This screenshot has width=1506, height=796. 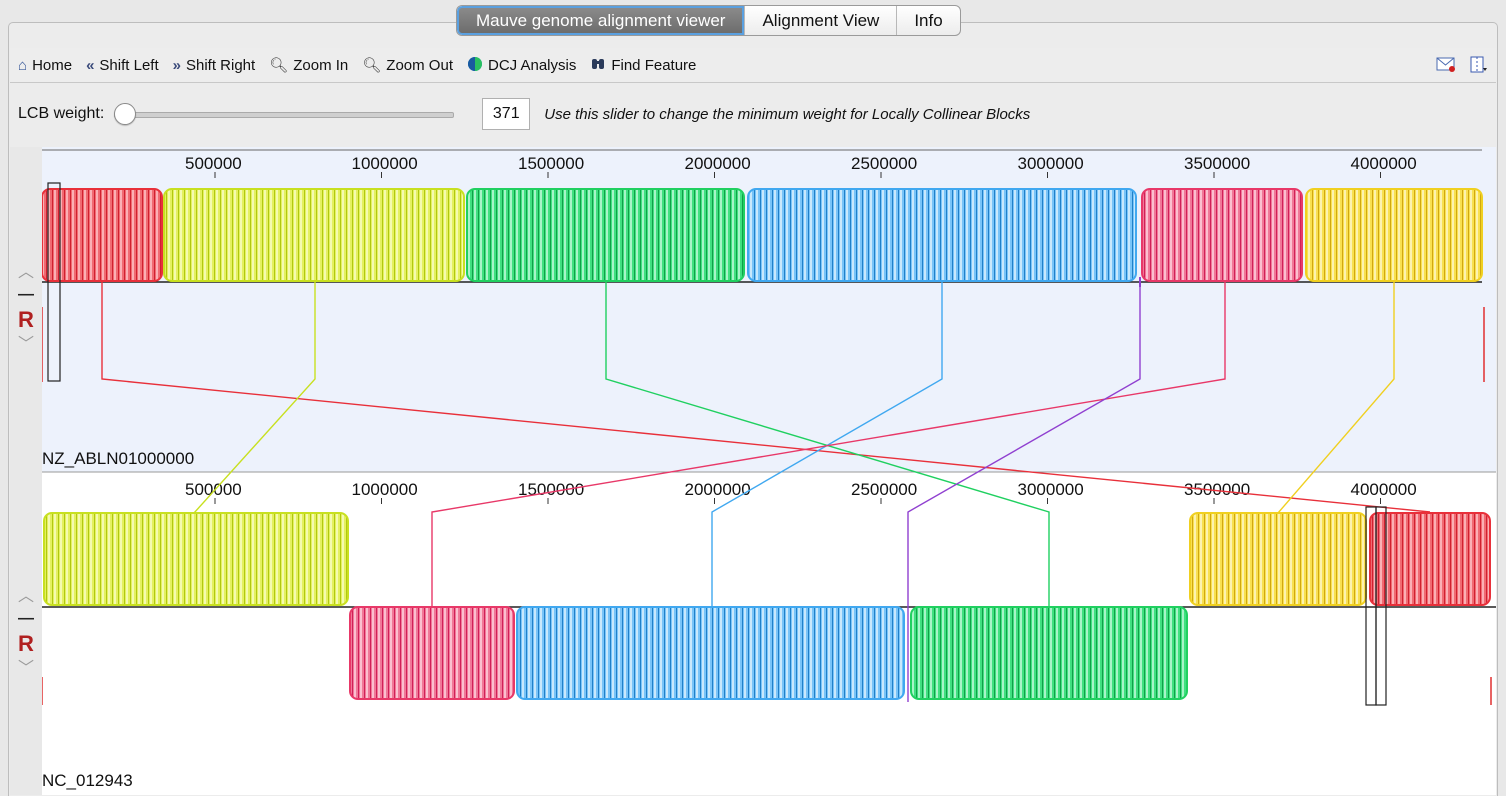 I want to click on tab-info: Info, so click(x=927, y=20).